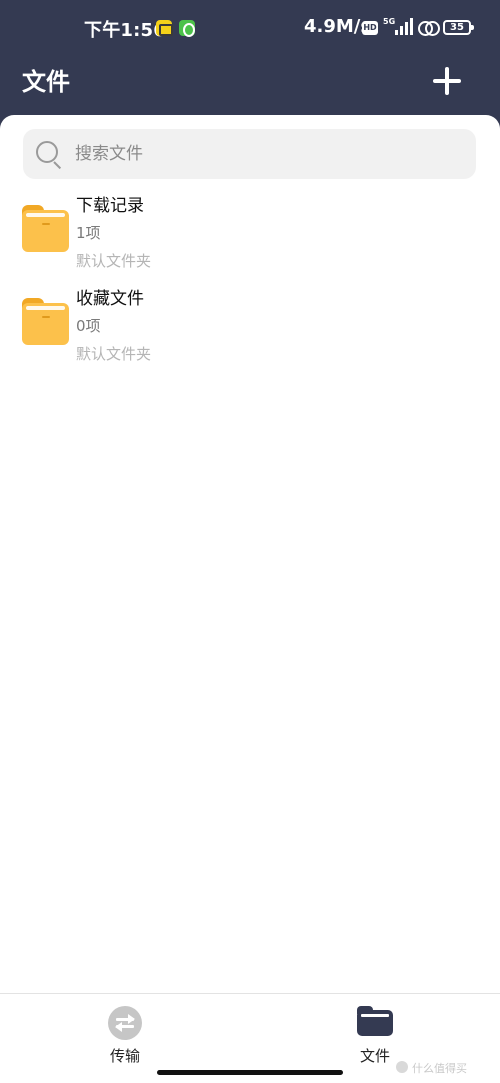 The image size is (500, 1083). What do you see at coordinates (270, 154) in the screenshot?
I see `search-input` at bounding box center [270, 154].